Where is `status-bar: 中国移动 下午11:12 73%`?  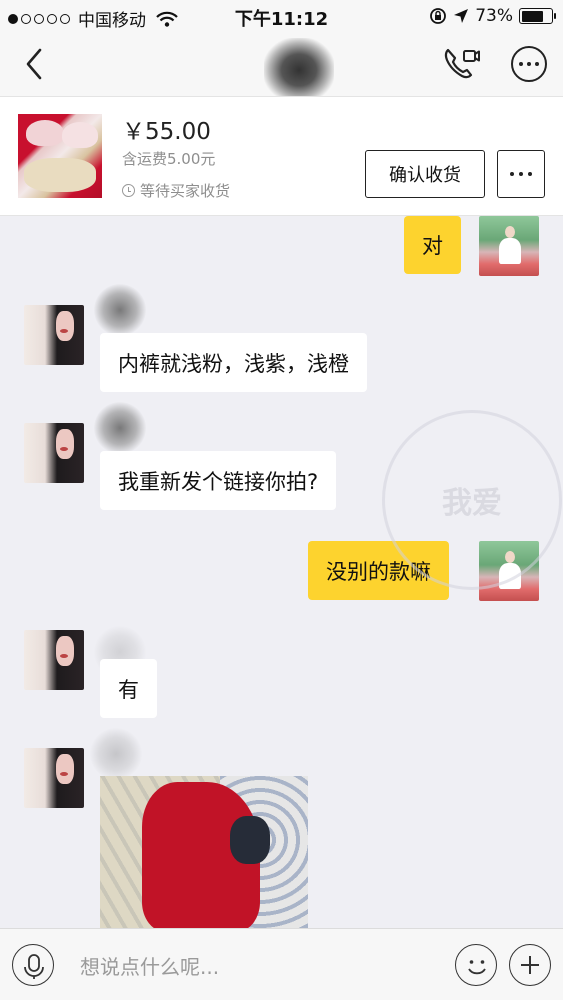
status-bar: 中国移动 下午11:12 73% is located at coordinates (281, 16).